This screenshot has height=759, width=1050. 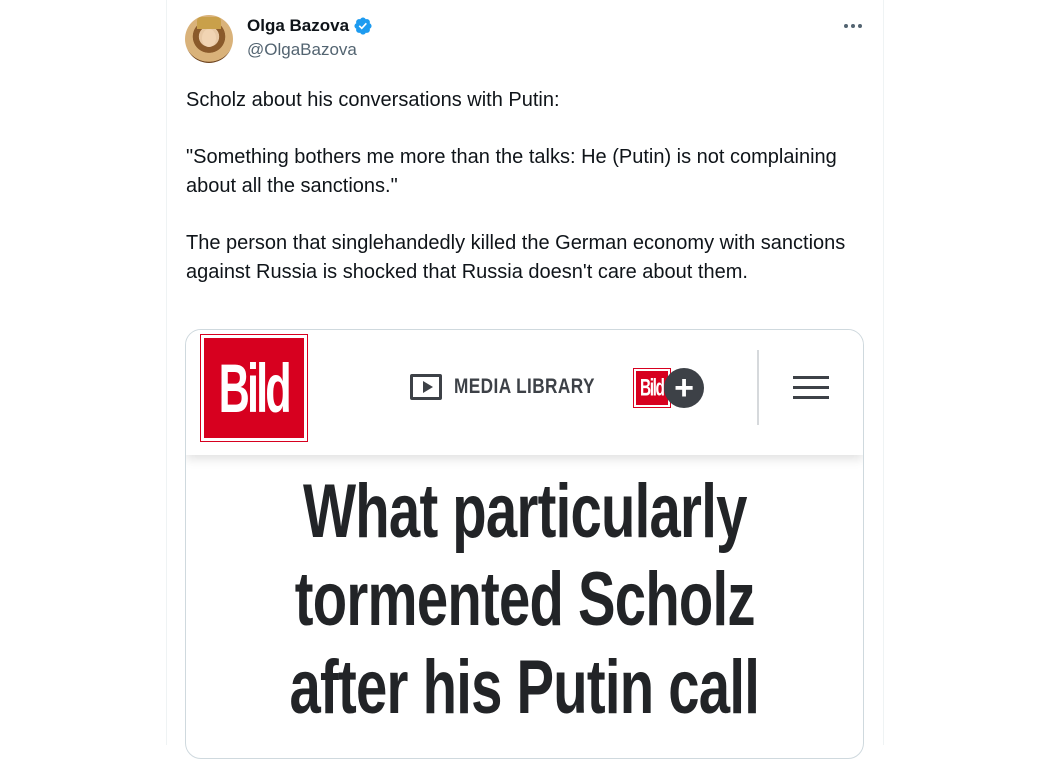 What do you see at coordinates (758, 387) in the screenshot?
I see `header-divider` at bounding box center [758, 387].